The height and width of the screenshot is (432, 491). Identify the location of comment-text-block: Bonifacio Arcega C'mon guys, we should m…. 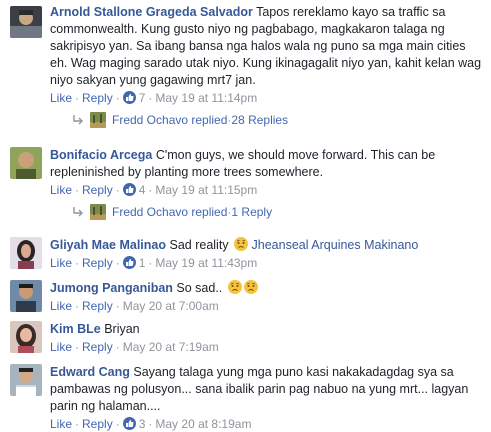
(267, 164).